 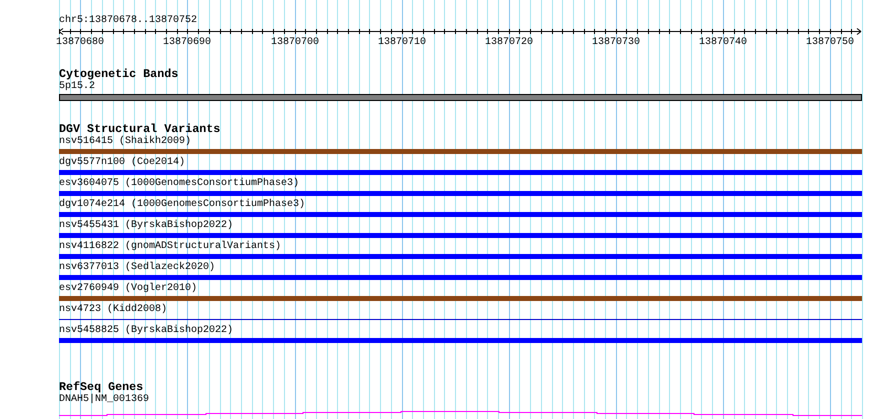 What do you see at coordinates (77, 87) in the screenshot?
I see `feature-label: 5p15.2` at bounding box center [77, 87].